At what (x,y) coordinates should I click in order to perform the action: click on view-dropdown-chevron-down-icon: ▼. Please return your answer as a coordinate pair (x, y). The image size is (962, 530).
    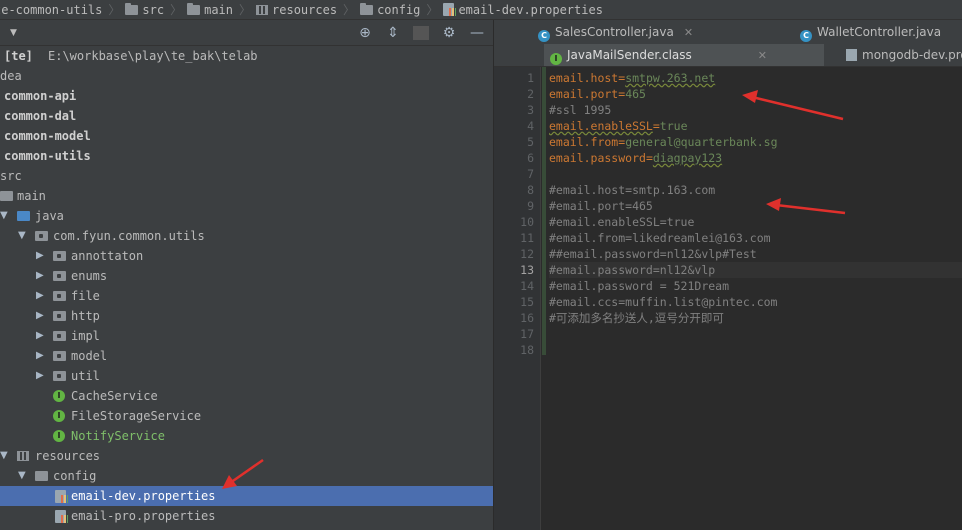
    Looking at the image, I should click on (13, 33).